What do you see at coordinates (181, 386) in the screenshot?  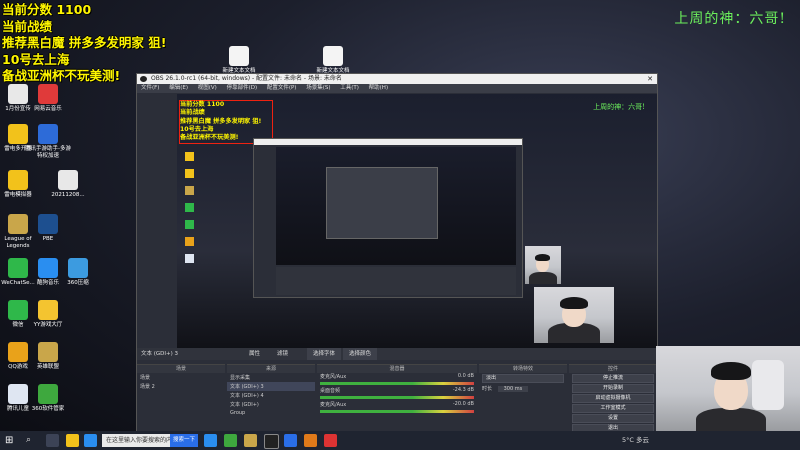 I see `scene-item: 场景 2` at bounding box center [181, 386].